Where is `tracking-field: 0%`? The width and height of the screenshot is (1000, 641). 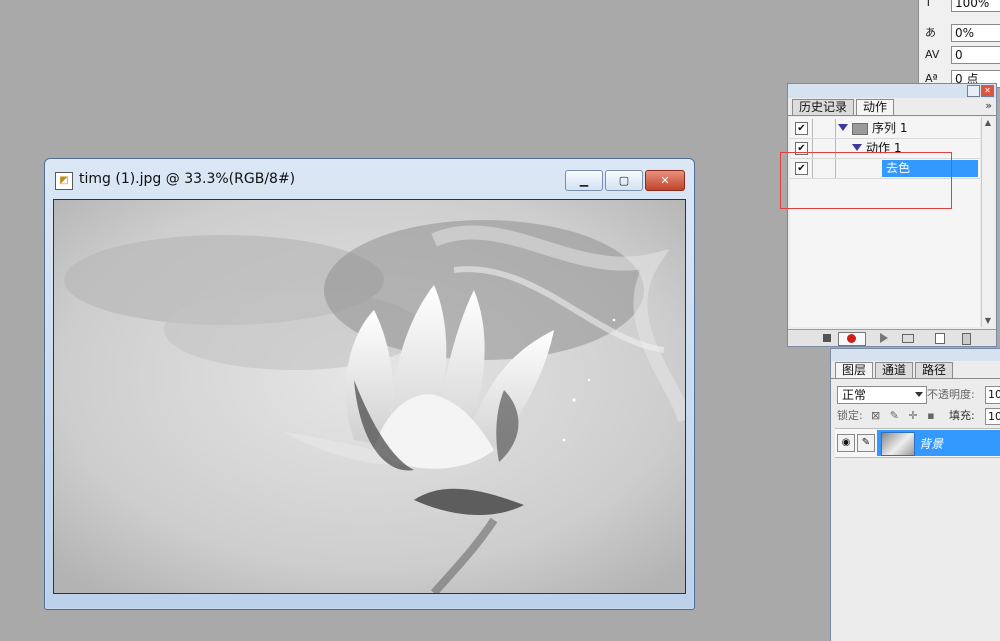
tracking-field: 0% is located at coordinates (975, 33).